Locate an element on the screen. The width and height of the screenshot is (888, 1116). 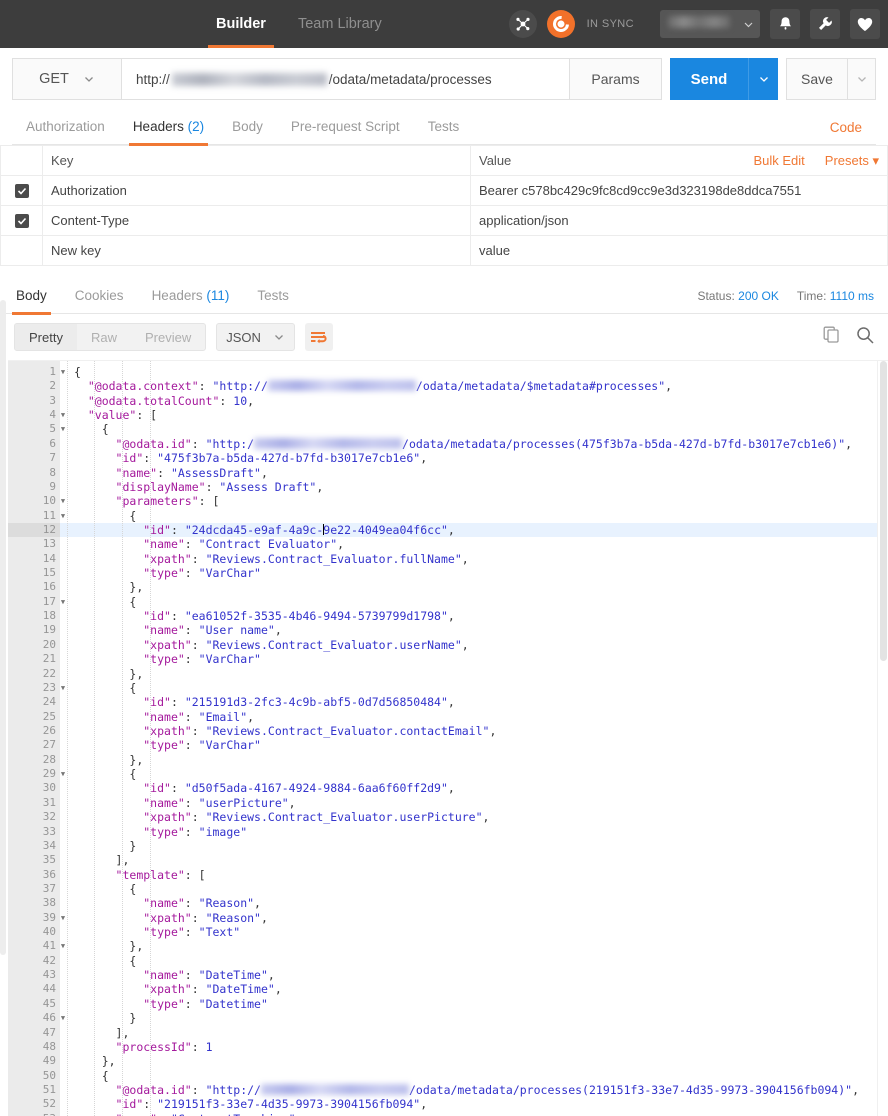
response-tab-headers: Headers (11) is located at coordinates (191, 296).